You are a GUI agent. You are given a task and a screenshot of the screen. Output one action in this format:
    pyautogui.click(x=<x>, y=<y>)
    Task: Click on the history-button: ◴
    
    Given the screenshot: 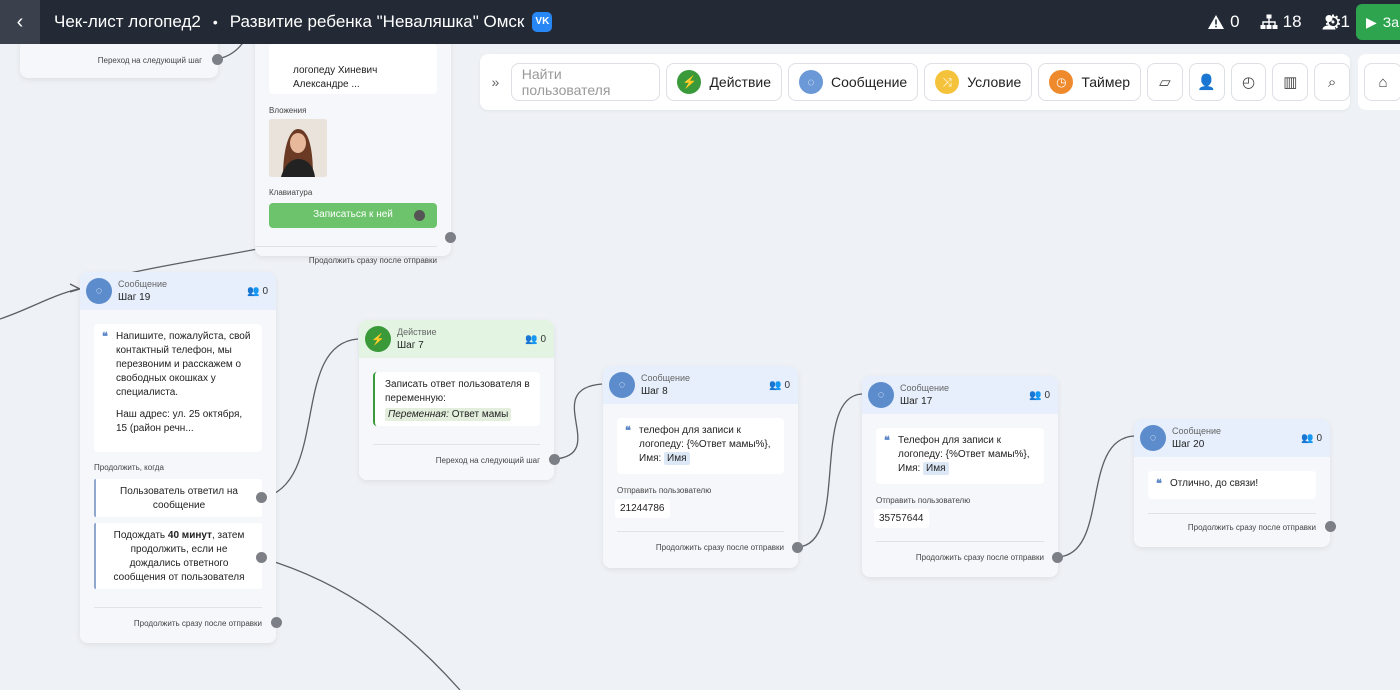 What is the action you would take?
    pyautogui.click(x=1248, y=82)
    